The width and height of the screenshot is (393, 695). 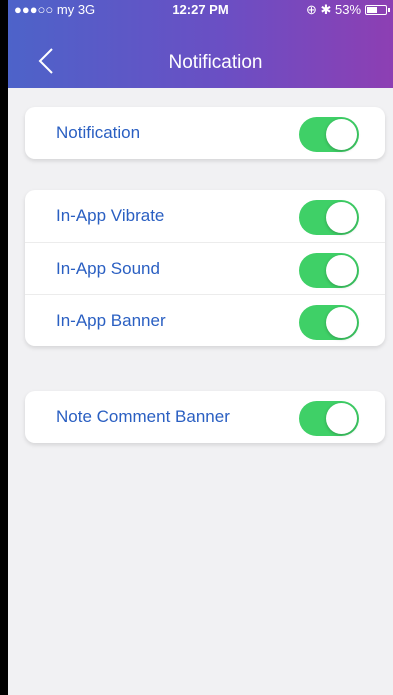 I want to click on status-right: ⊕ ✱ 53%, so click(x=347, y=10).